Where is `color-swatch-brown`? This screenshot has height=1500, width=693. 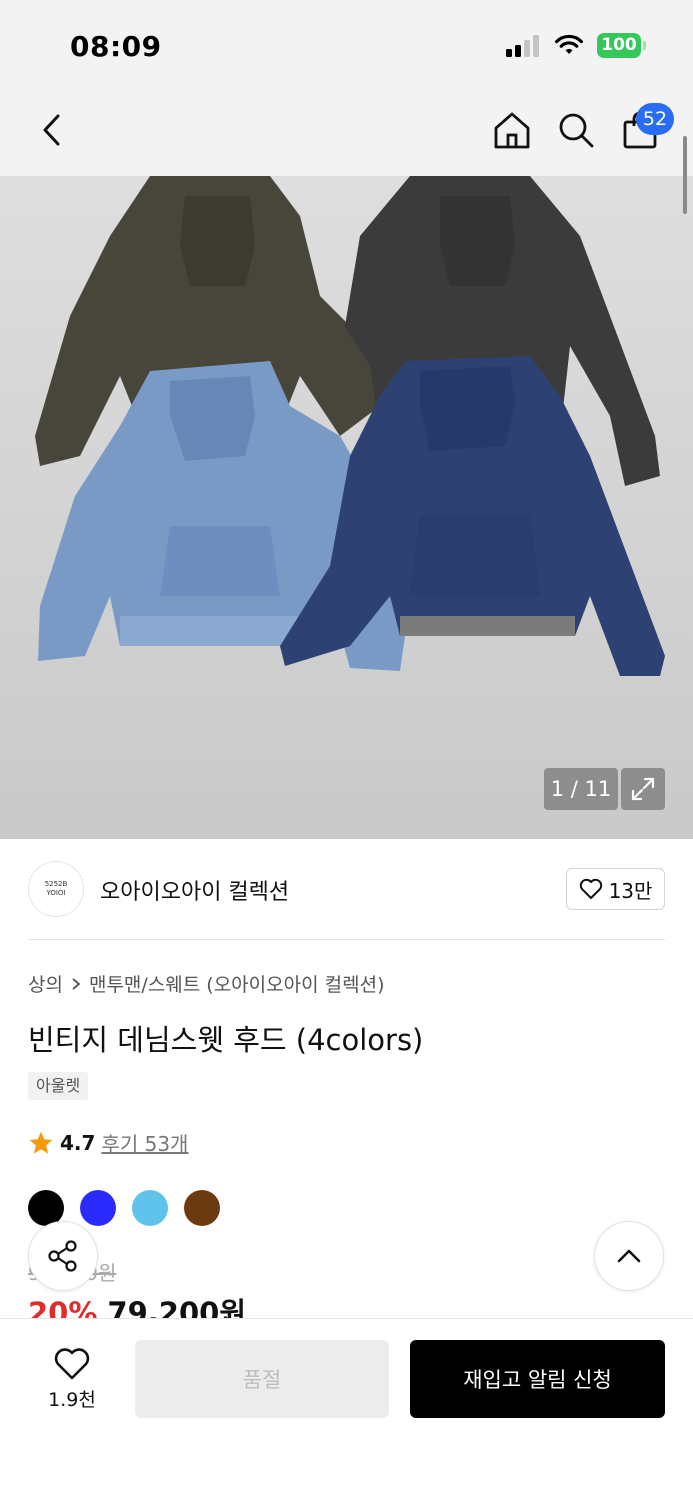
color-swatch-brown is located at coordinates (202, 1208).